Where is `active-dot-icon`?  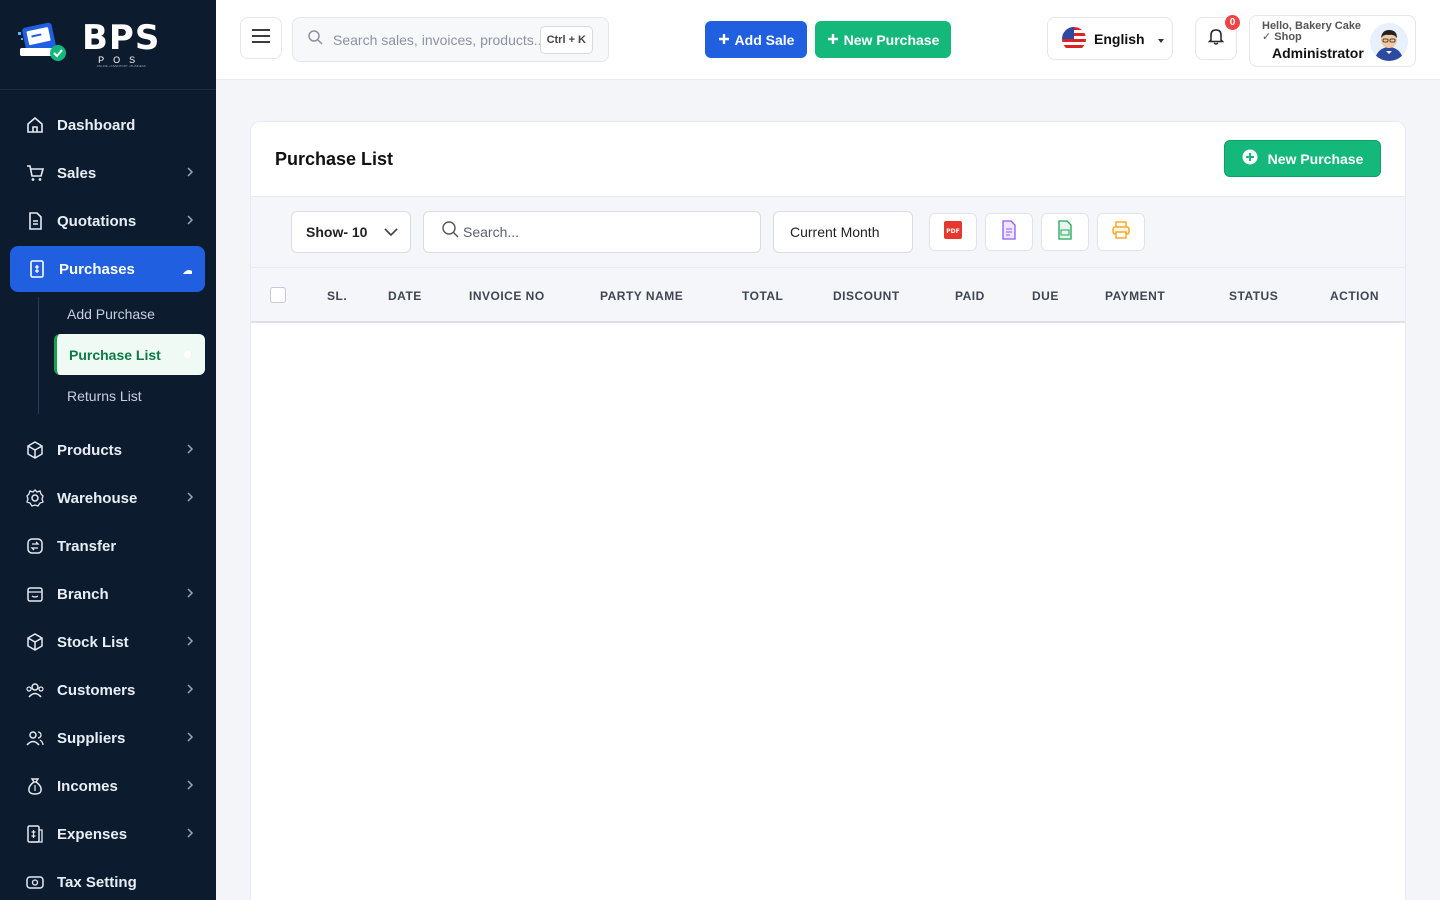
active-dot-icon is located at coordinates (187, 354).